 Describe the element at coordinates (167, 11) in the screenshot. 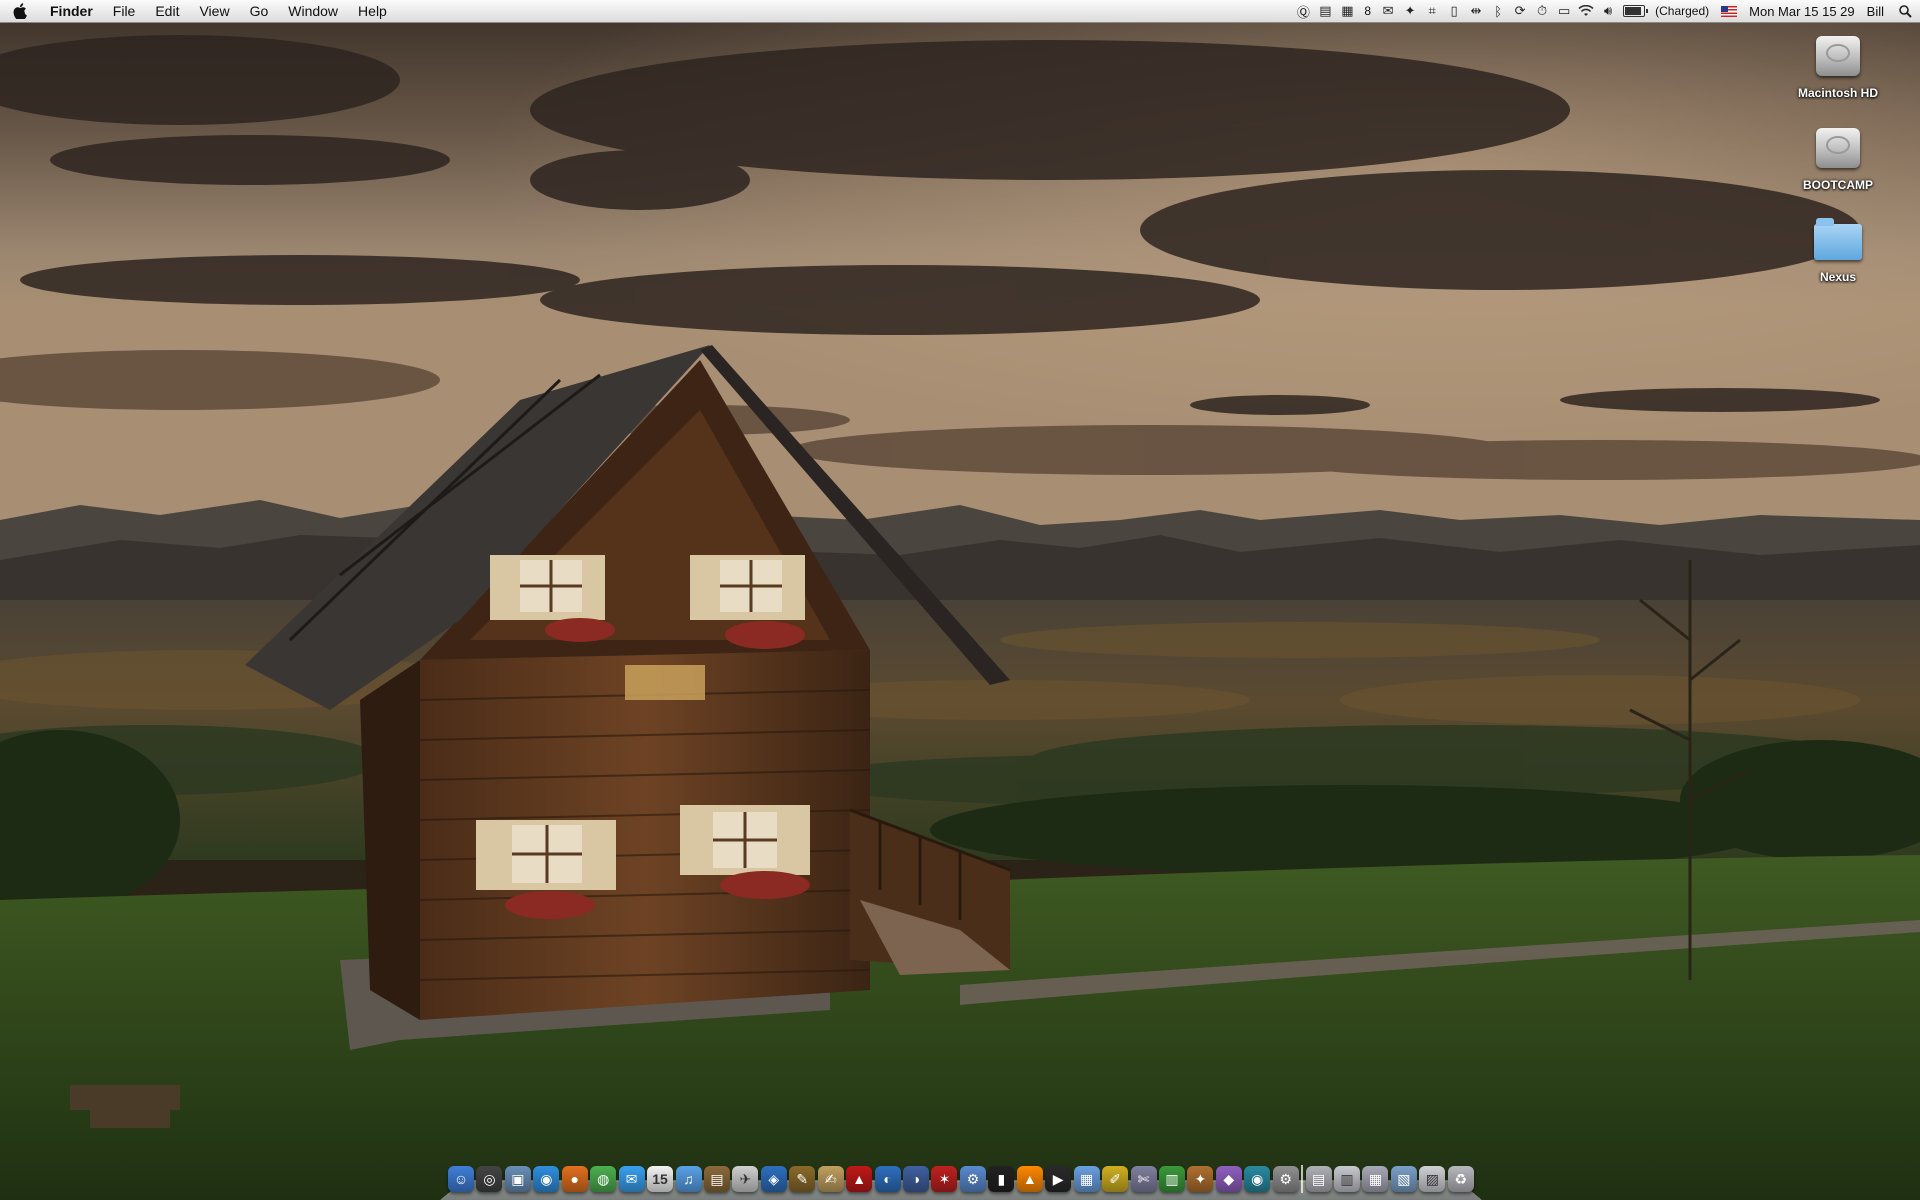

I see `menu-edit: Edit` at that location.